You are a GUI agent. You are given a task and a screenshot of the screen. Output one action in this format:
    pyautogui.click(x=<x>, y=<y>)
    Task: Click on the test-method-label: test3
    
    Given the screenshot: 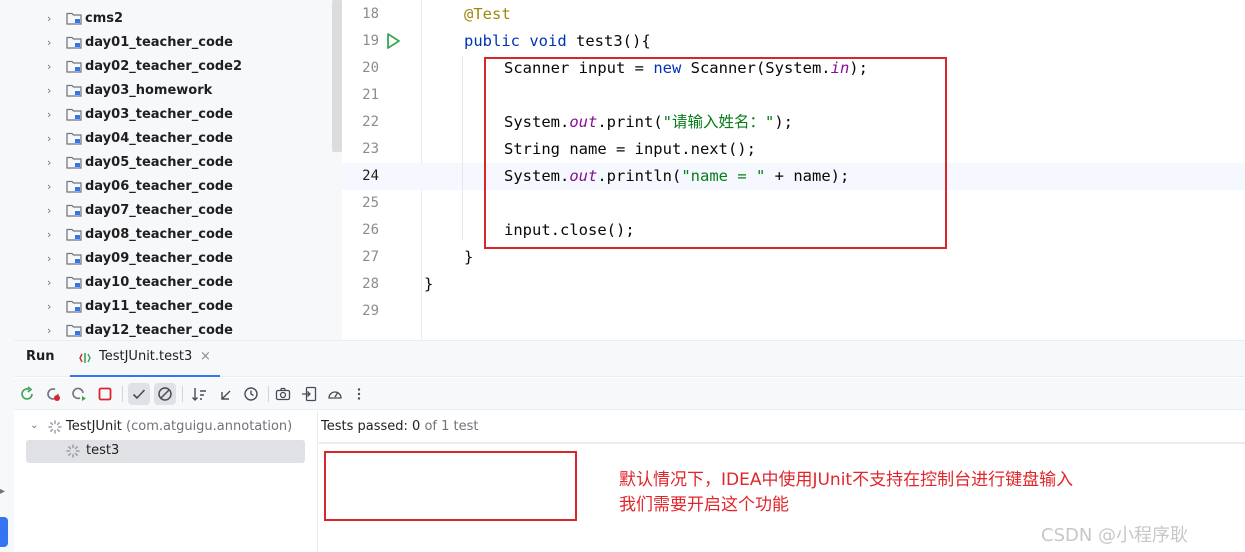 What is the action you would take?
    pyautogui.click(x=103, y=450)
    